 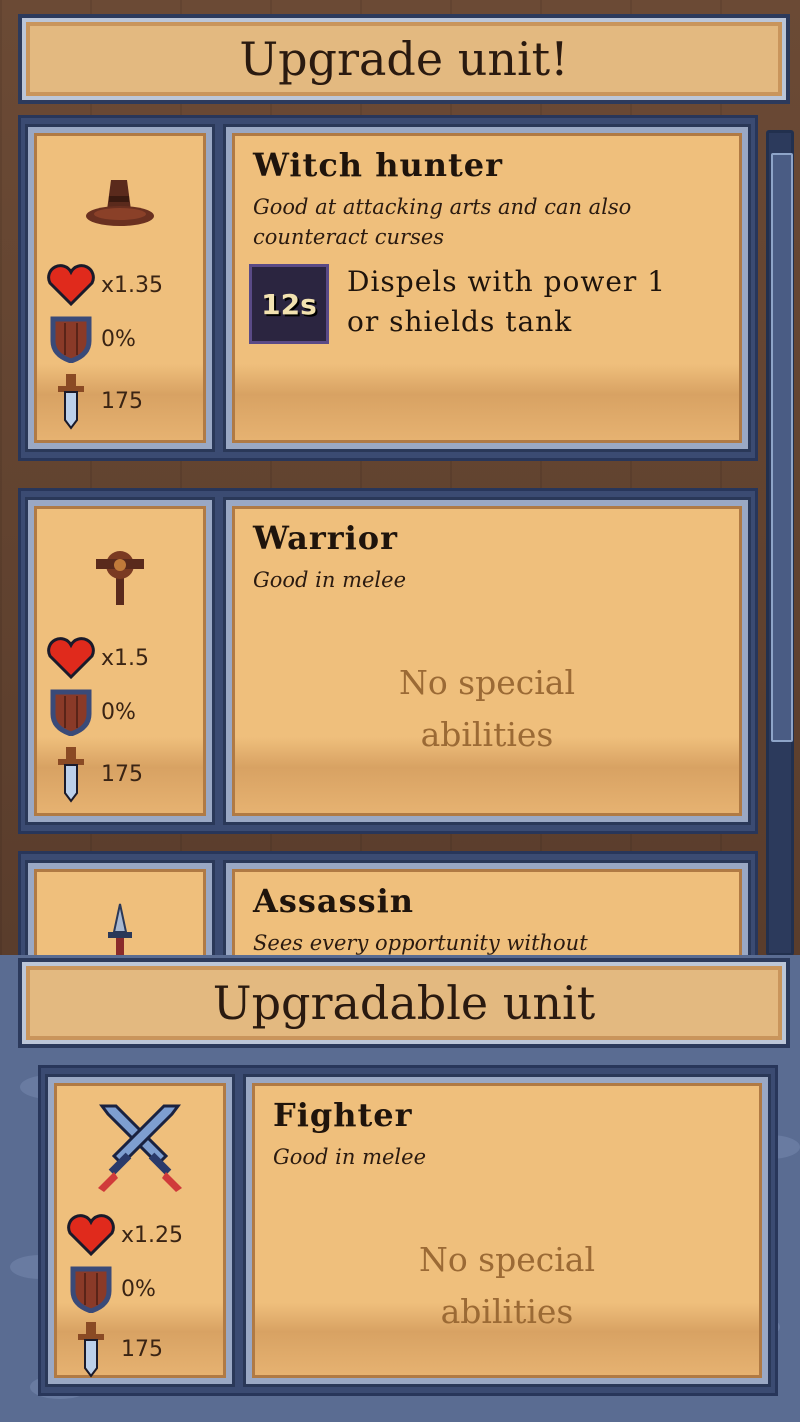 I want to click on health-stat: x1.35, so click(x=104, y=285).